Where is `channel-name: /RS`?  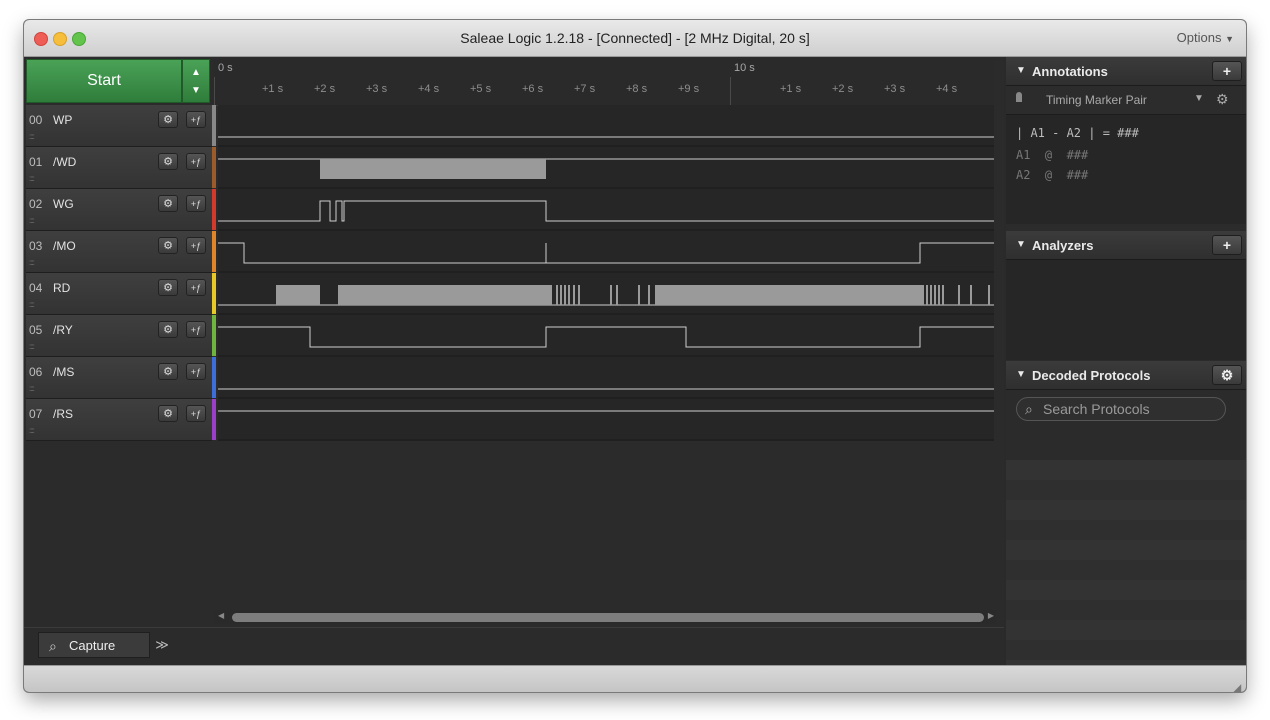 channel-name: /RS is located at coordinates (63, 414).